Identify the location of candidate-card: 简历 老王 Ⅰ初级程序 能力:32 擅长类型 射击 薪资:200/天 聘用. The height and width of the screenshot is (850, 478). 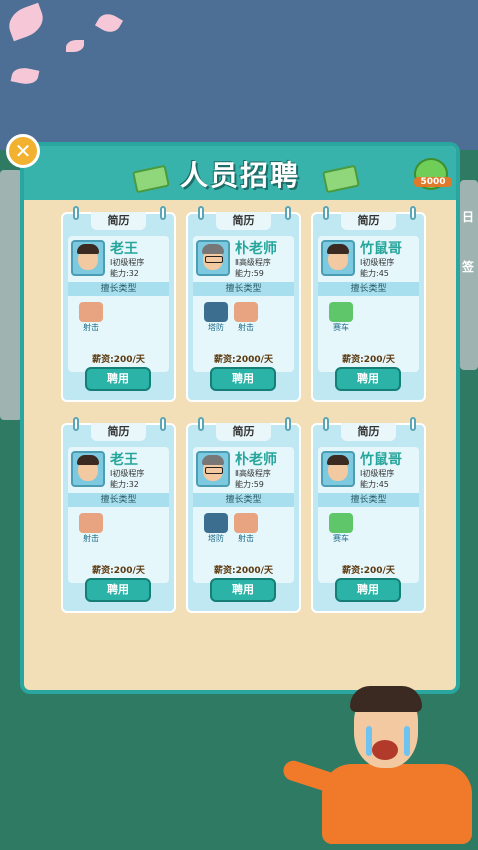
(118, 515).